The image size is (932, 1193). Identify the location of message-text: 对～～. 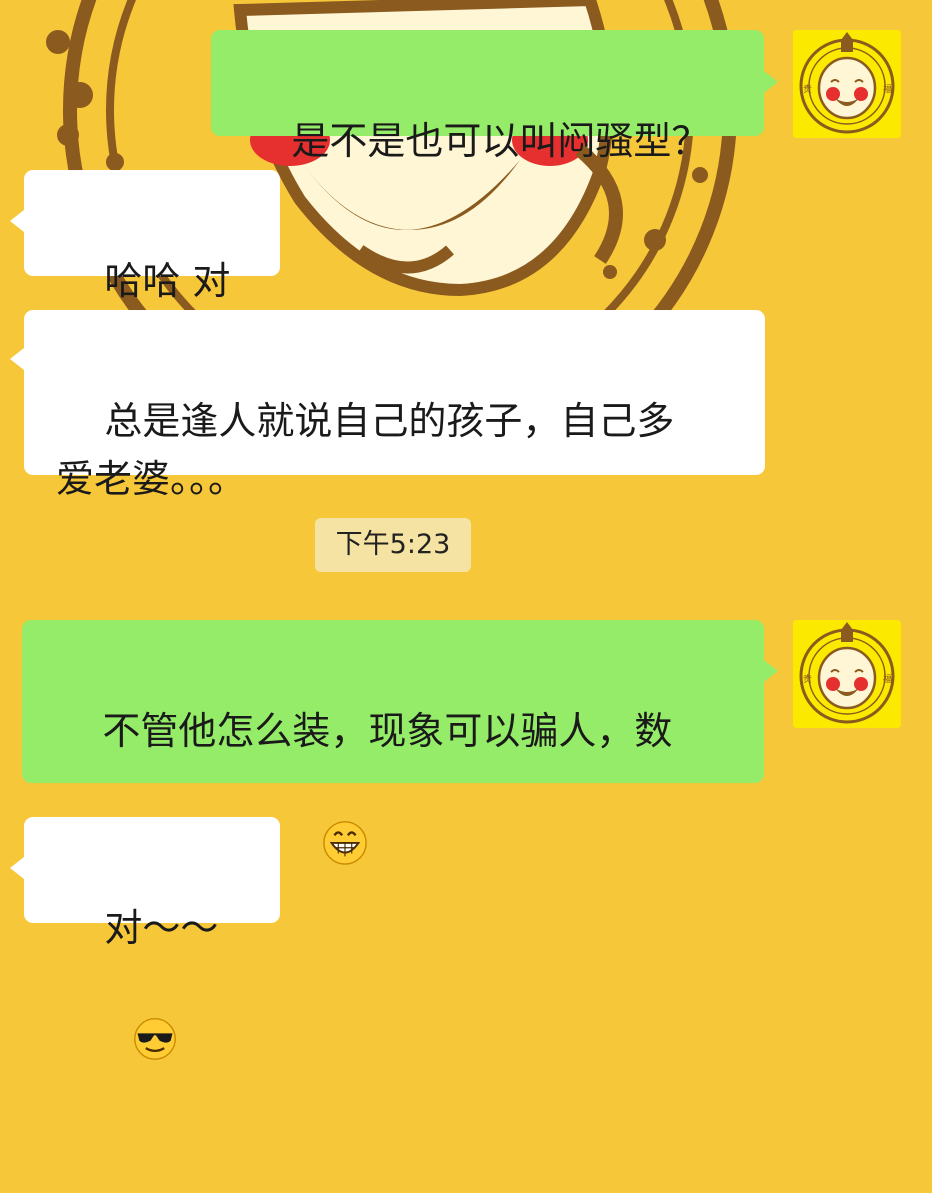
(161, 928).